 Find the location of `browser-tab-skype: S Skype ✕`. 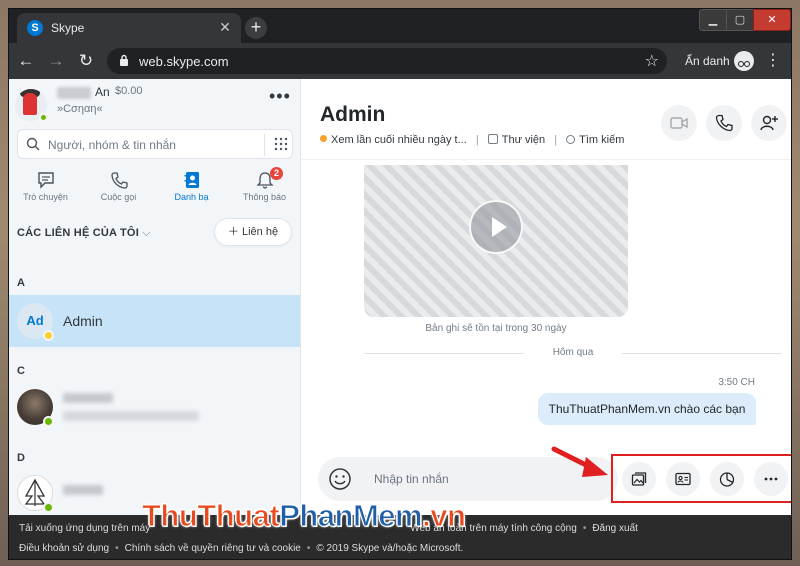

browser-tab-skype: S Skype ✕ is located at coordinates (129, 28).